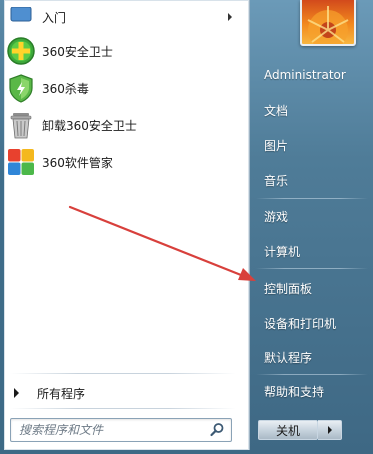  I want to click on program-item-uninstall-360: 卸载360安全卫士, so click(122, 125).